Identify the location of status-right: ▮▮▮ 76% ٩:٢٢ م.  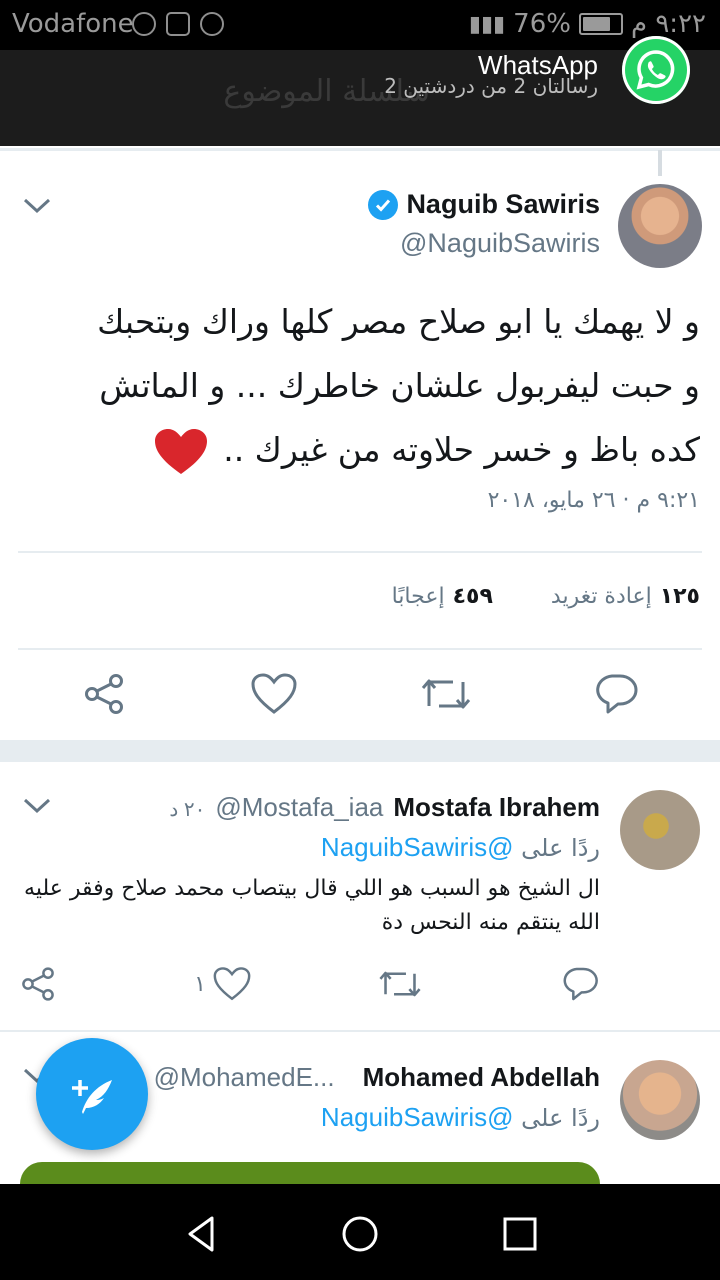
(587, 24).